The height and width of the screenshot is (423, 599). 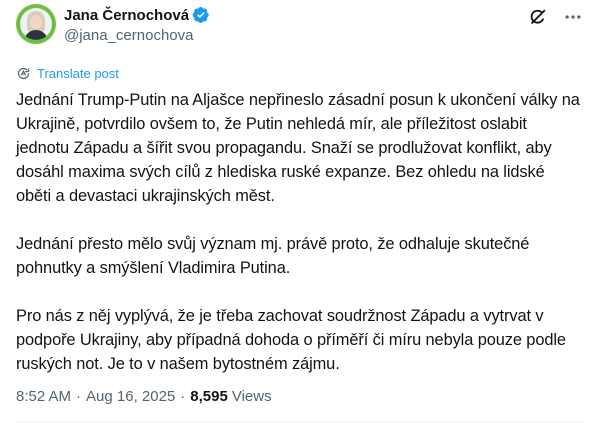 I want to click on translate-label: Translate post, so click(x=78, y=73).